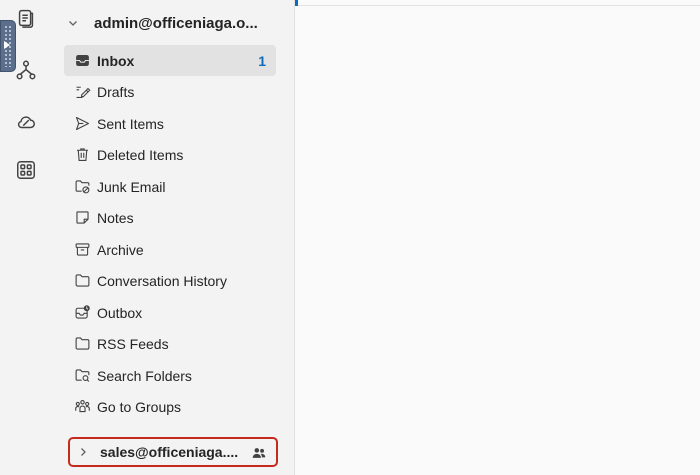  What do you see at coordinates (82, 60) in the screenshot?
I see `inbox-icon` at bounding box center [82, 60].